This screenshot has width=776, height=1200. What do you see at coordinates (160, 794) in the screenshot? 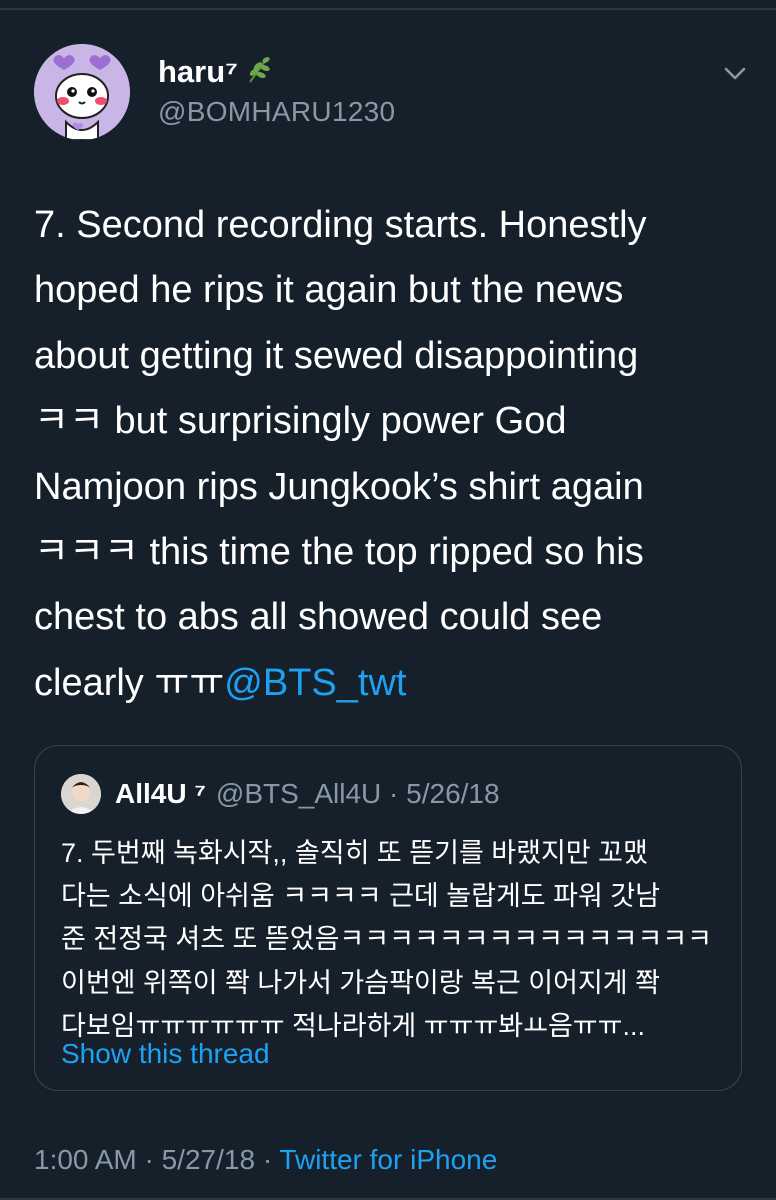
I see `quoted-author-name: All4U ⁷` at bounding box center [160, 794].